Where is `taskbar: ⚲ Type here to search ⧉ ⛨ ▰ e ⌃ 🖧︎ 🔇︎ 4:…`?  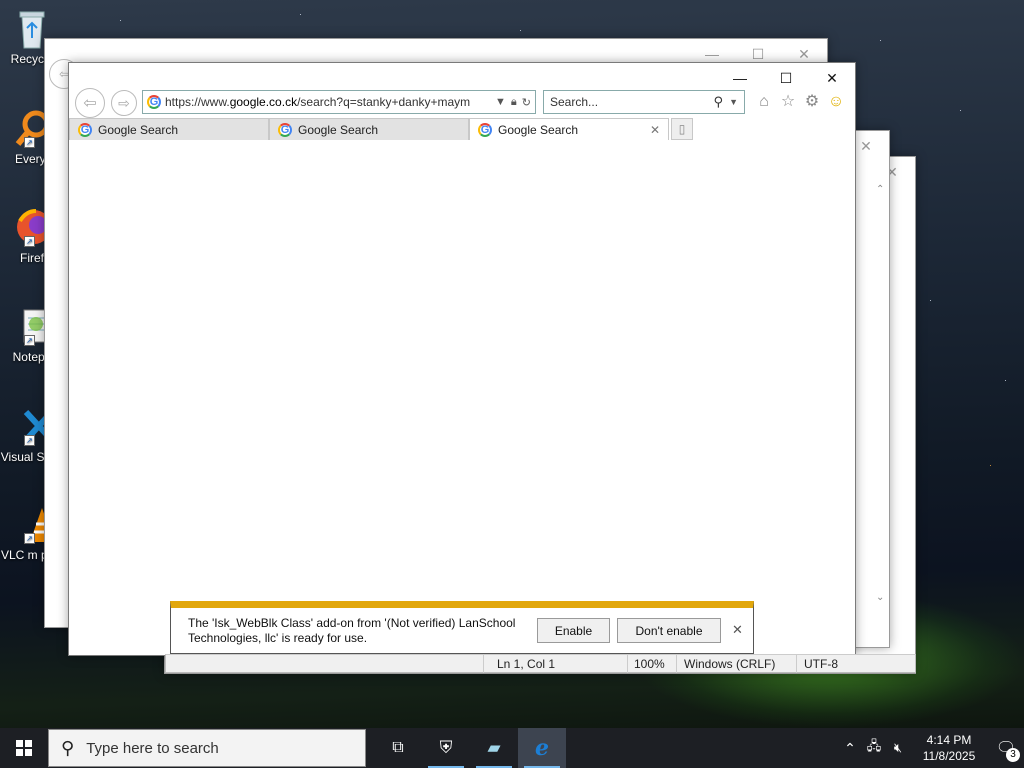 taskbar: ⚲ Type here to search ⧉ ⛨ ▰ e ⌃ 🖧︎ 🔇︎ 4:… is located at coordinates (512, 748).